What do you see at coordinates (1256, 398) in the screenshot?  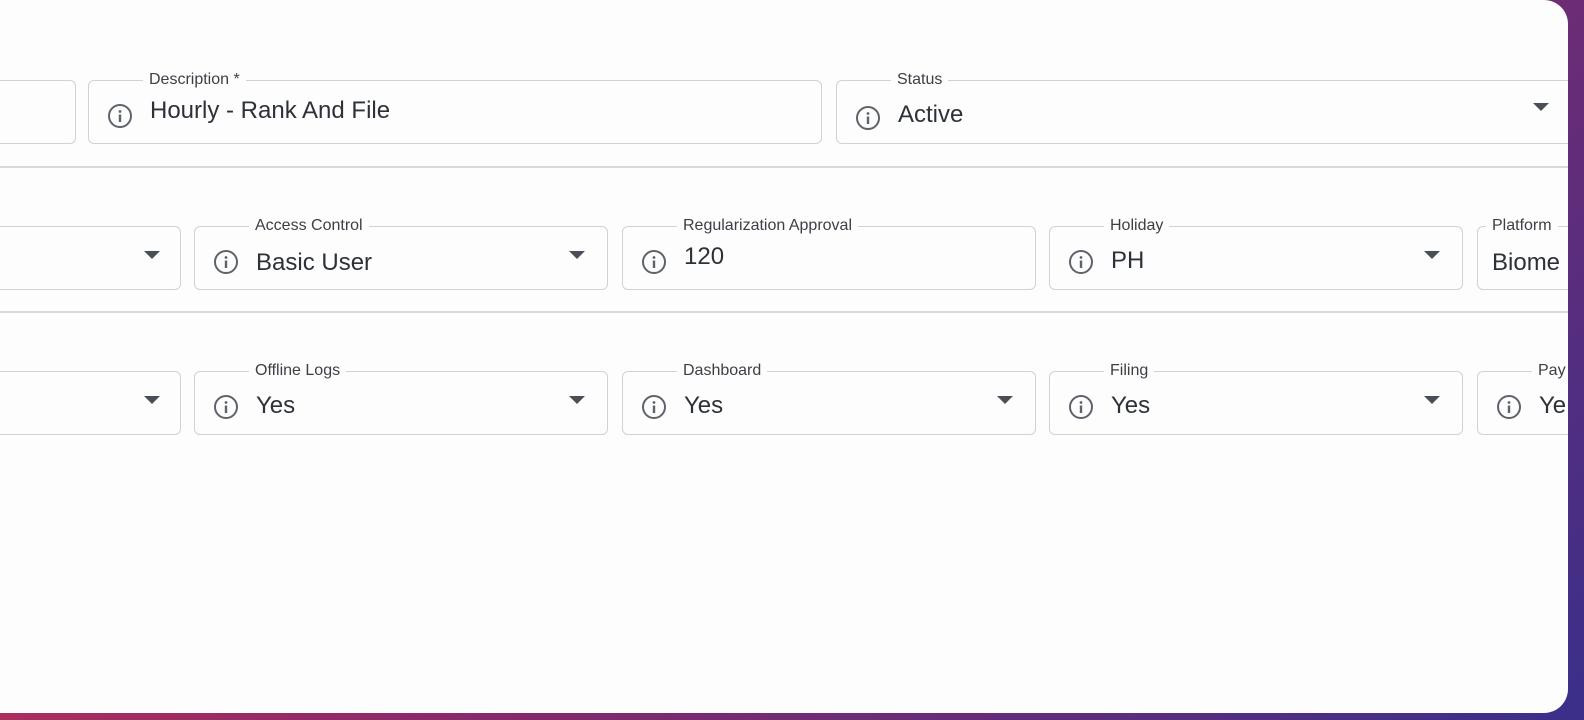 I see `filing-select: Filing Yes` at bounding box center [1256, 398].